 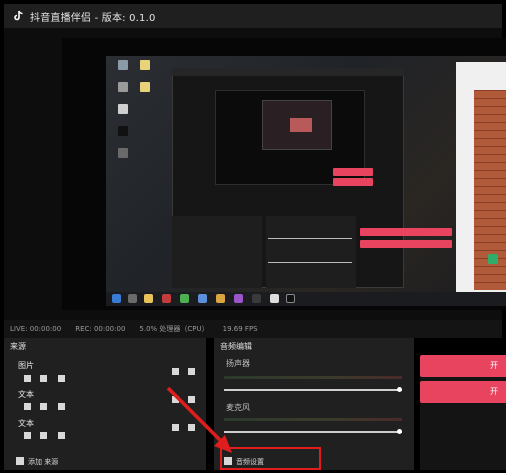 I want to click on mixer-header: 音频编辑, so click(x=236, y=346).